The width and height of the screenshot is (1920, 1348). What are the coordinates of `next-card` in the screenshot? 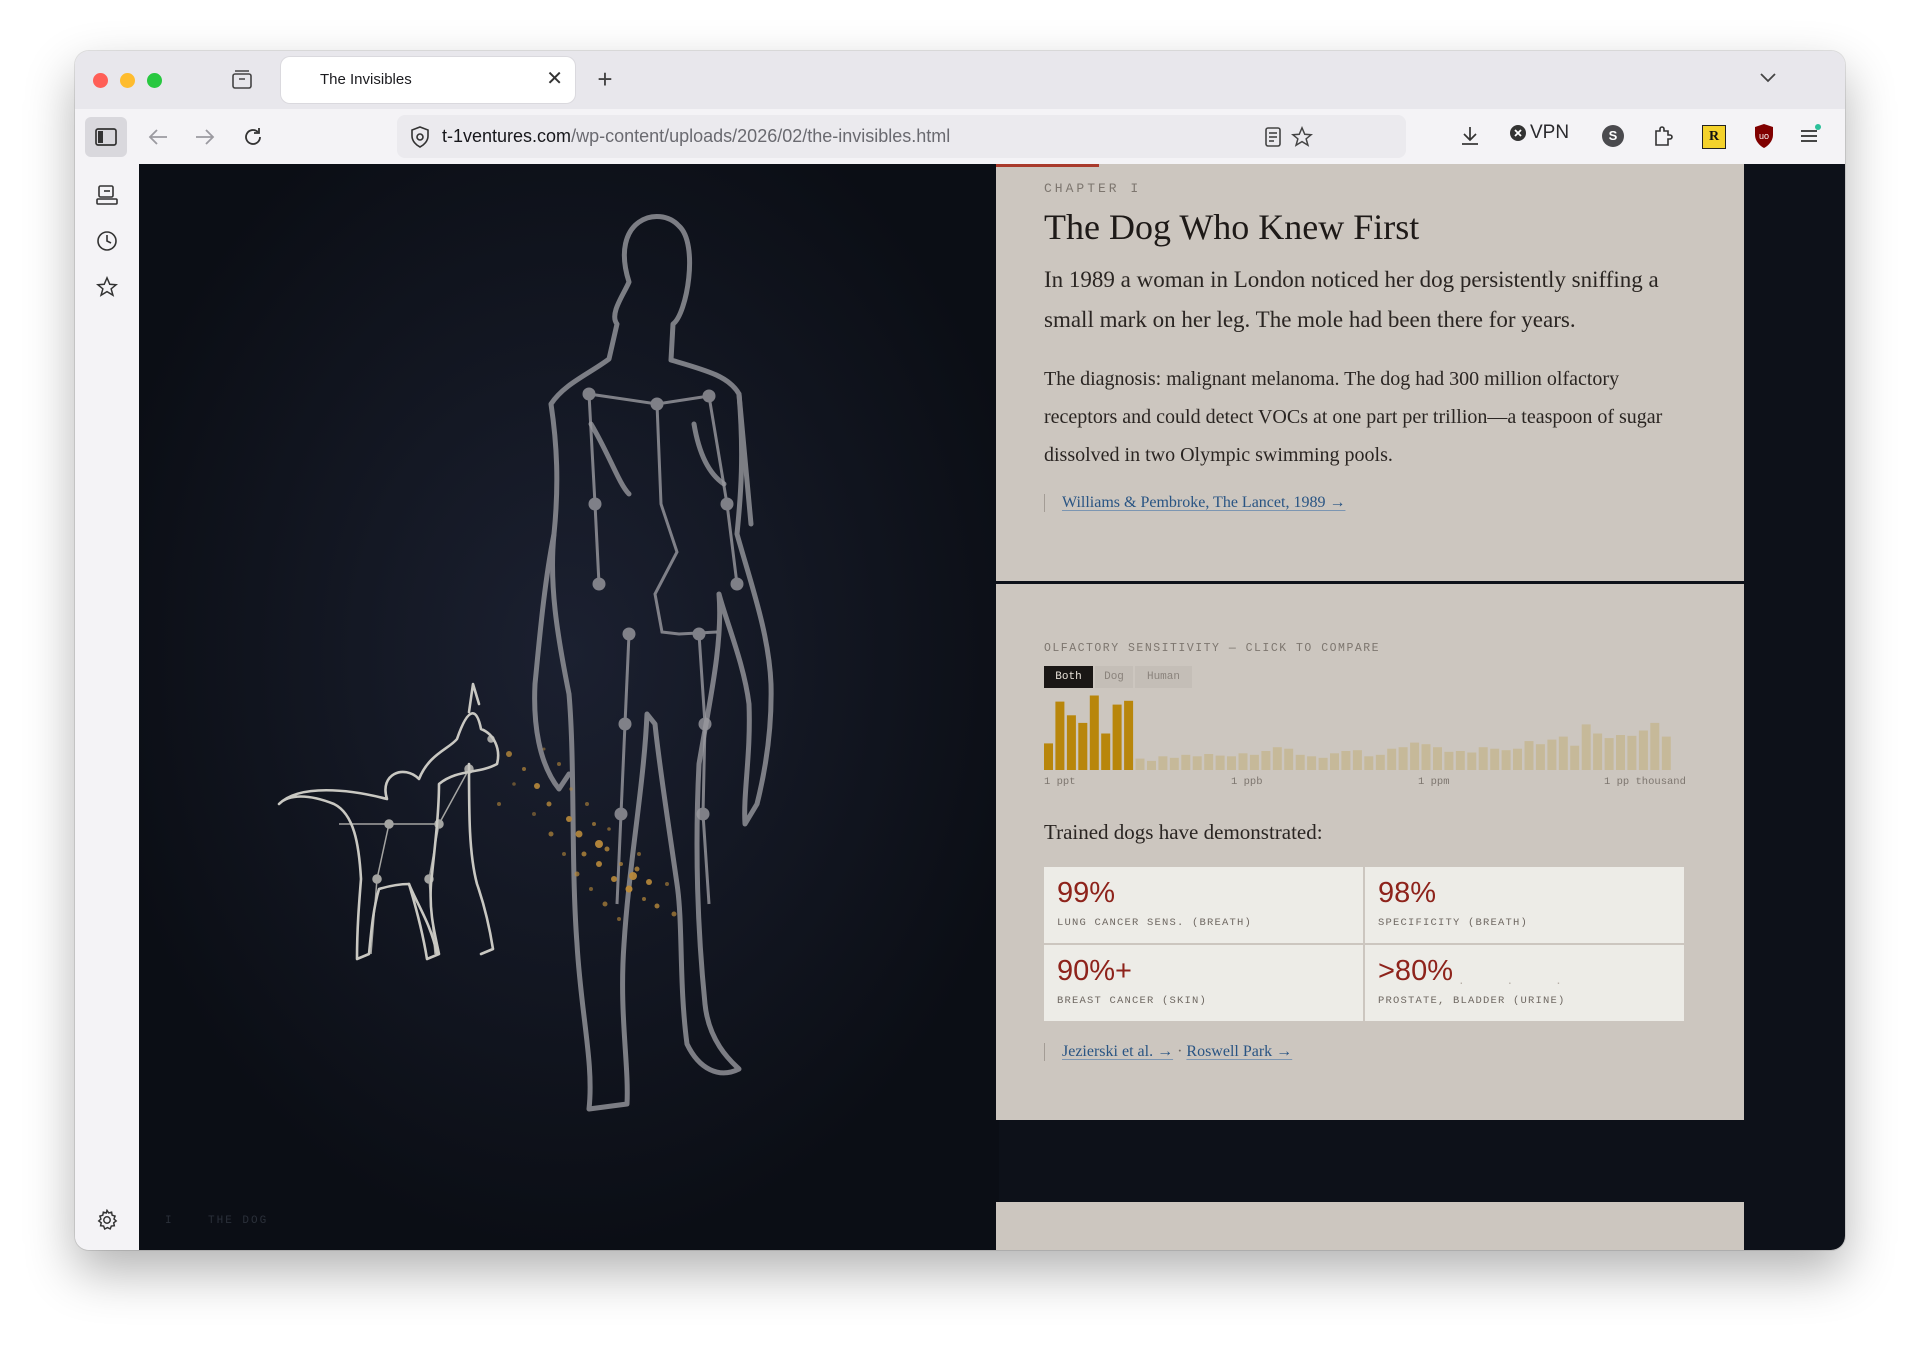 It's located at (1370, 1226).